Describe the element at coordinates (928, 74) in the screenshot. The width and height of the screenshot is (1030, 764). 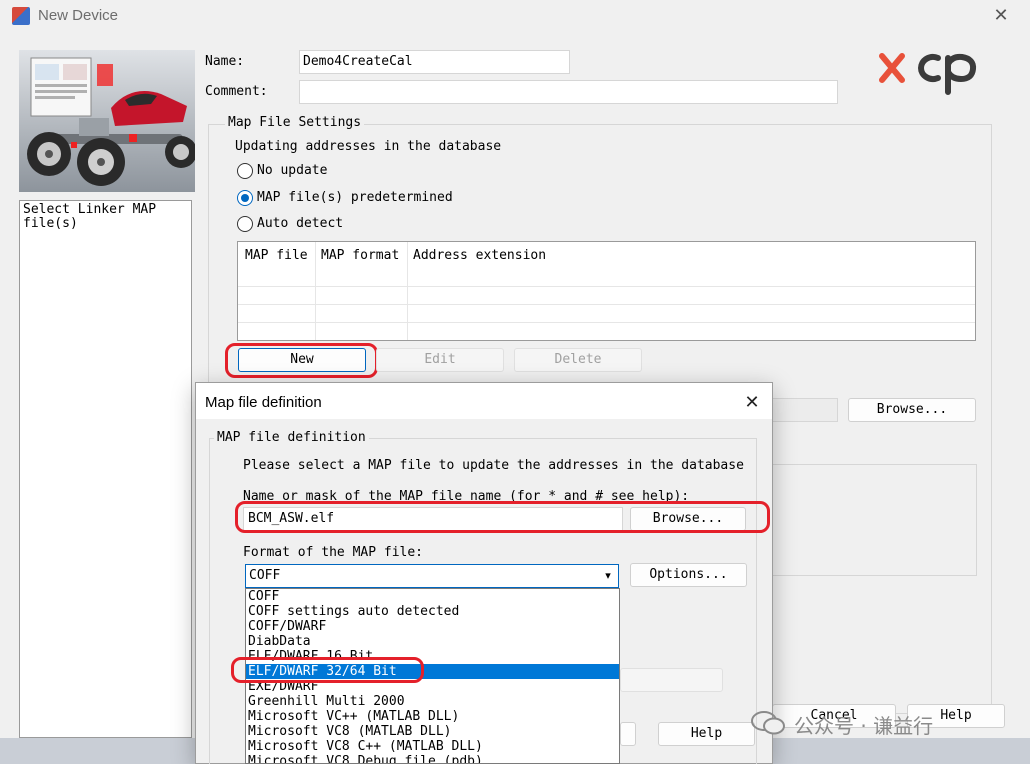
I see `xcp-logo` at that location.